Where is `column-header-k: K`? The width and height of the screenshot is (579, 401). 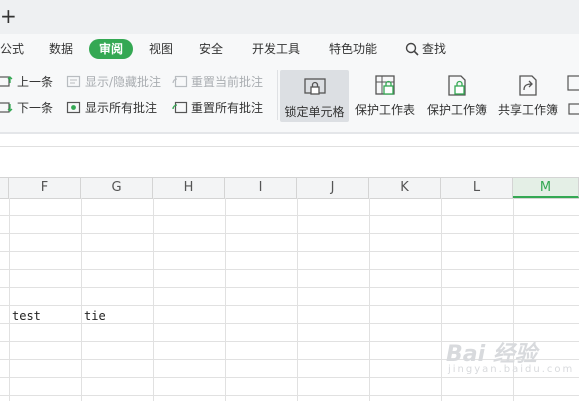
column-header-k: K is located at coordinates (405, 188).